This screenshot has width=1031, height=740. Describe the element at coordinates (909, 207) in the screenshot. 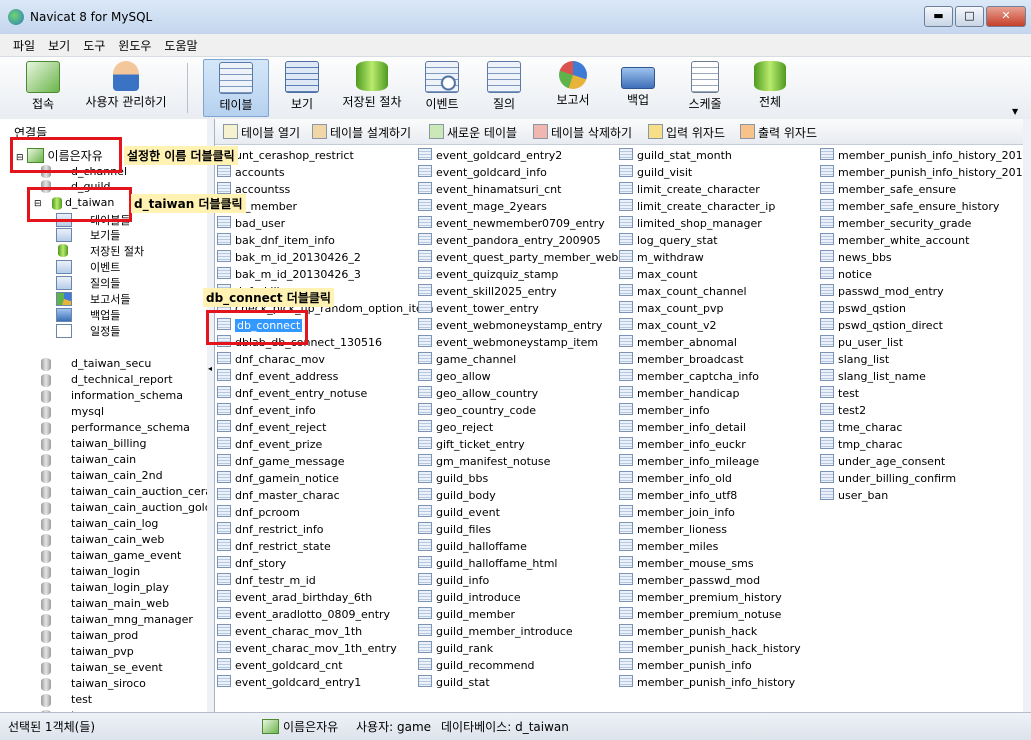

I see `table-item: member_safe_ensure_history` at that location.